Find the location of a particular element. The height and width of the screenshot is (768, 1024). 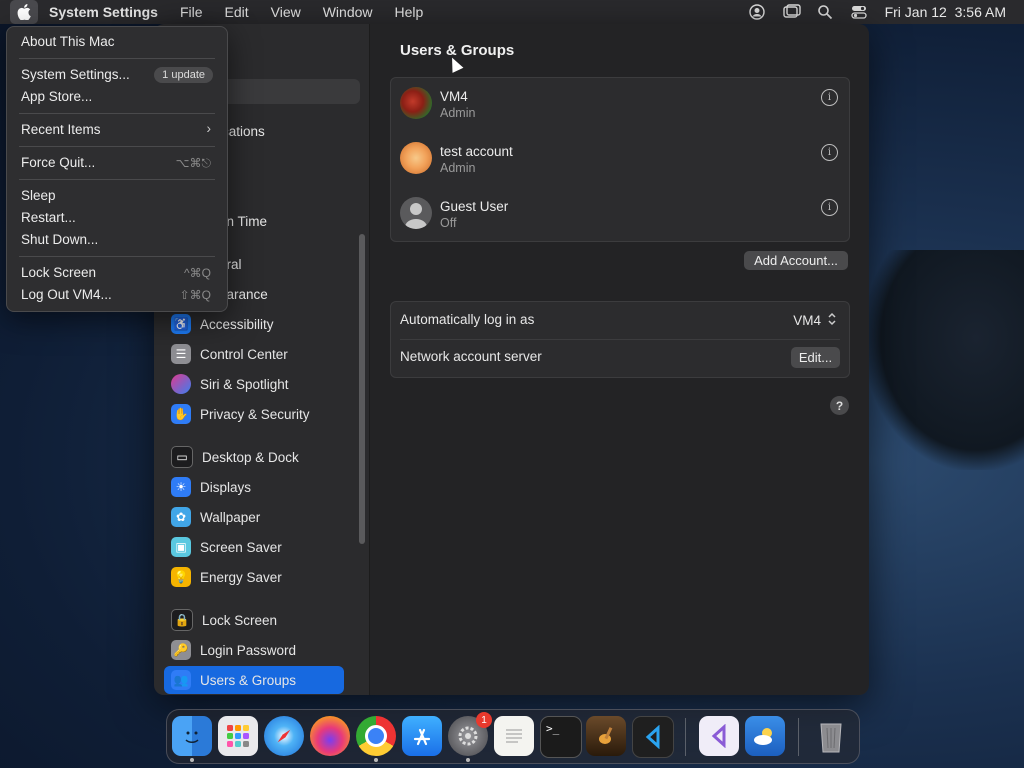

menu-item-force-quit: Force Quit... ⌥⌘⎋ is located at coordinates (117, 163).